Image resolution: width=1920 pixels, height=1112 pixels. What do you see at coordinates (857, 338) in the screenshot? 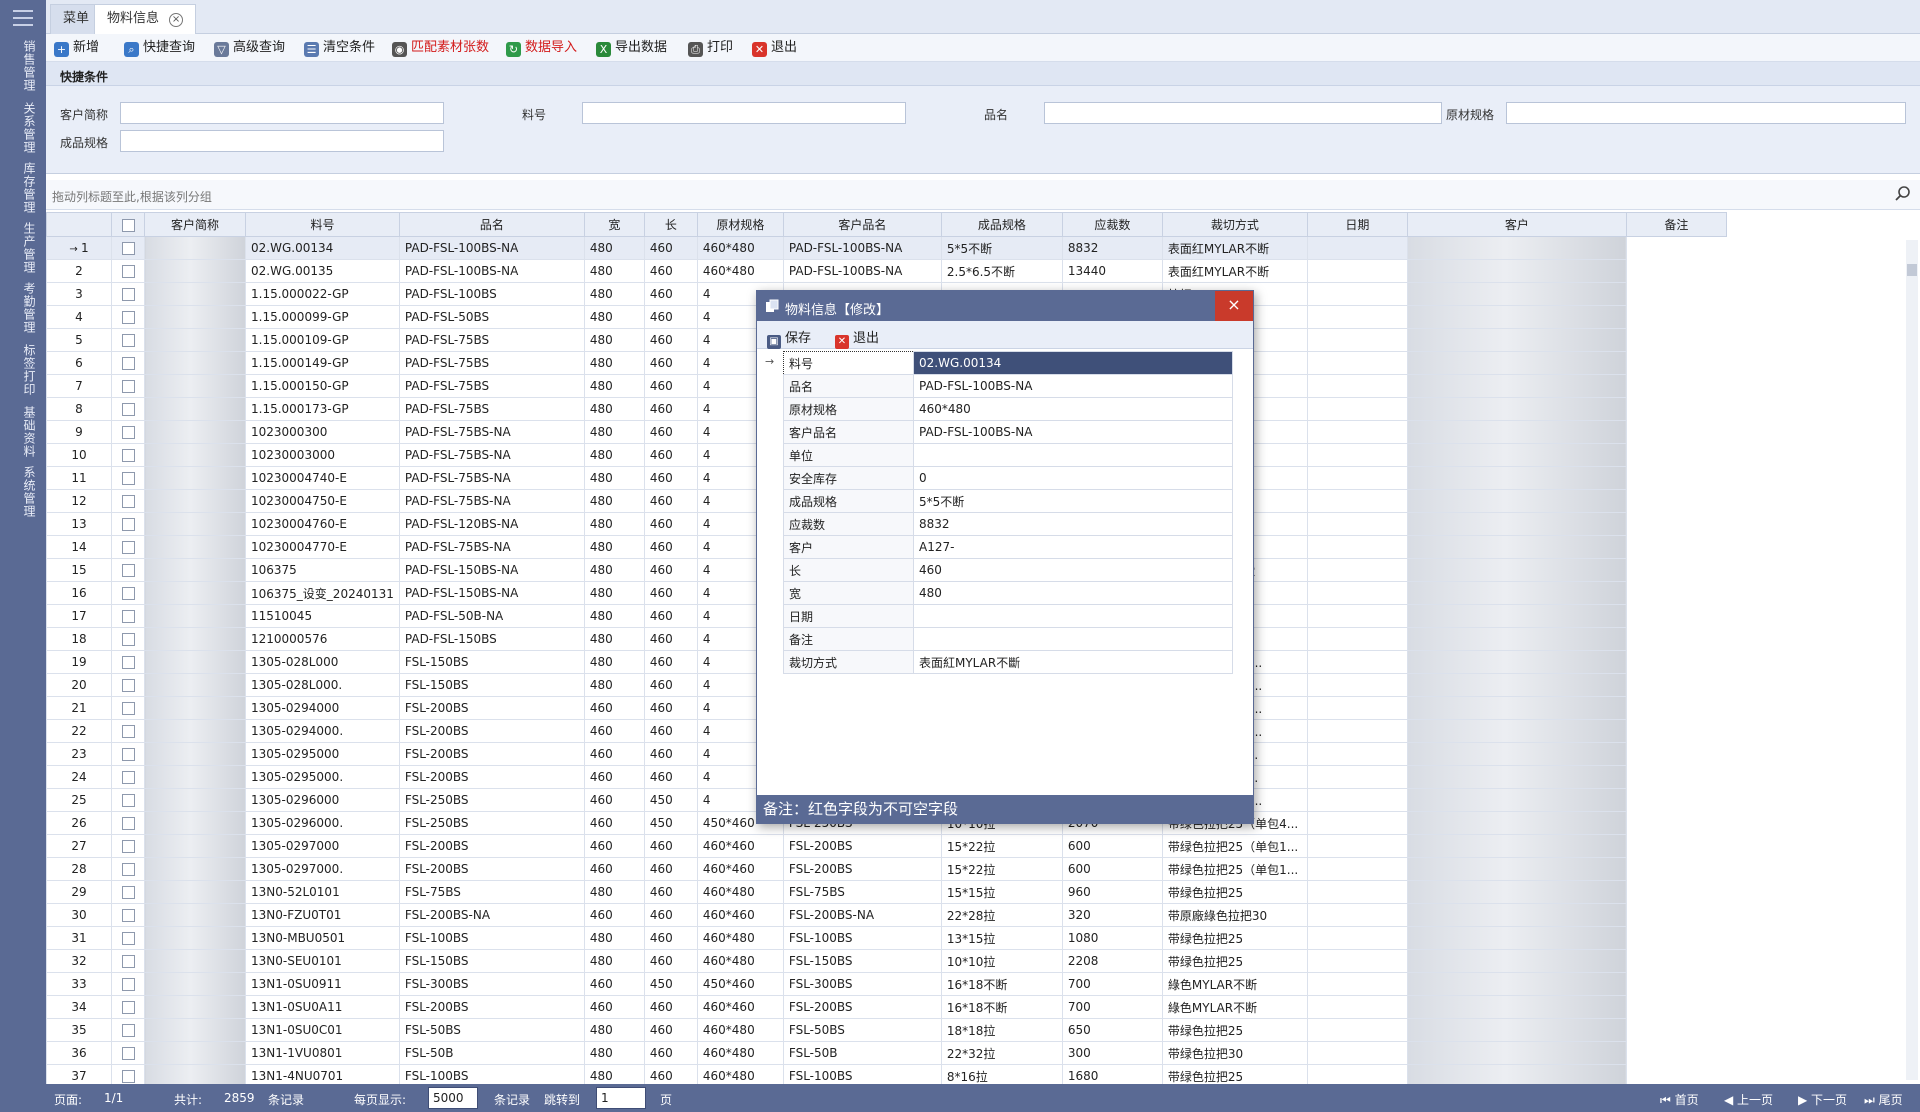
I see `dialog-exit-button: ✕ 退出` at bounding box center [857, 338].